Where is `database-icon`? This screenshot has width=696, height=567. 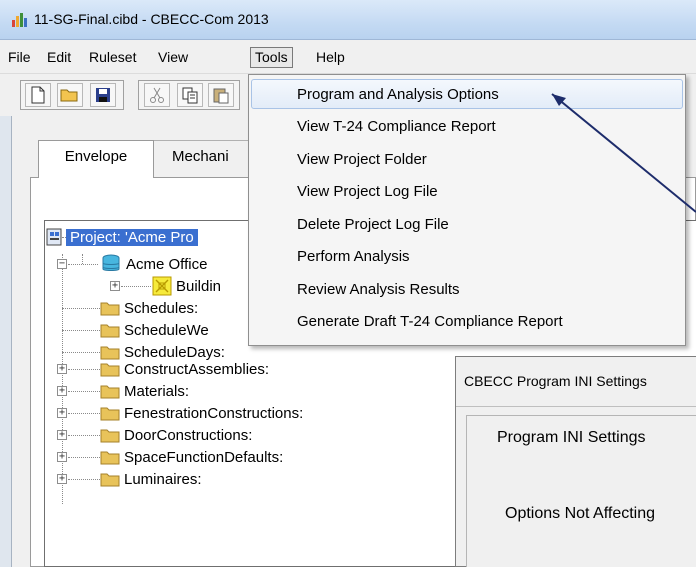
database-icon is located at coordinates (111, 262).